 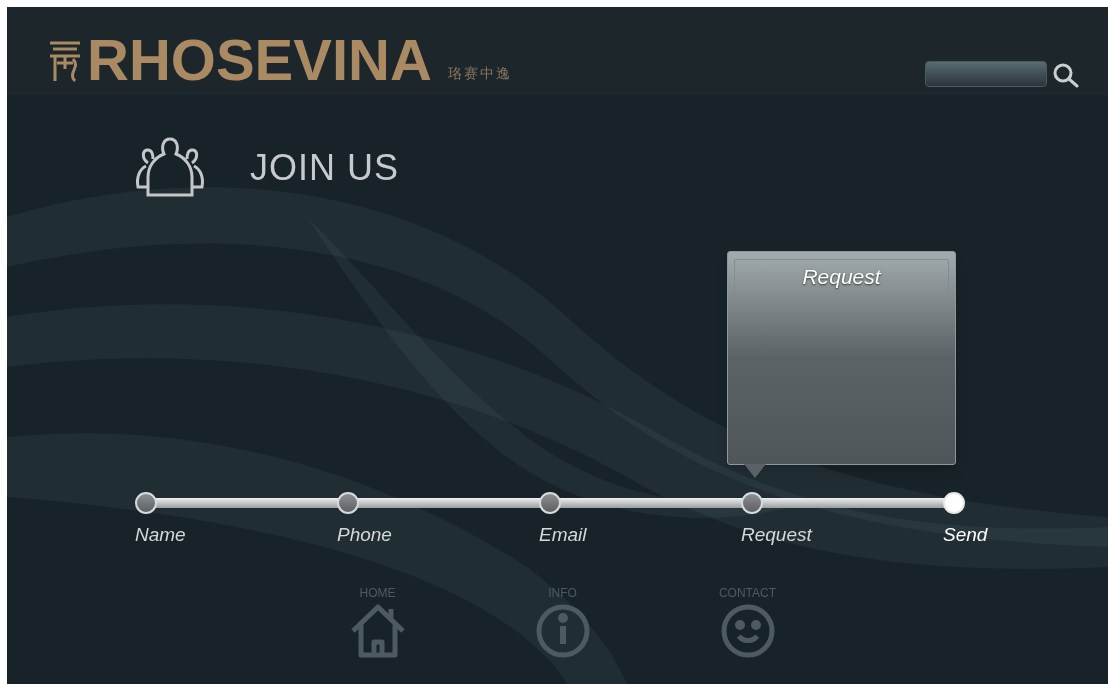 What do you see at coordinates (755, 471) in the screenshot?
I see `tooltip-pointer-icon` at bounding box center [755, 471].